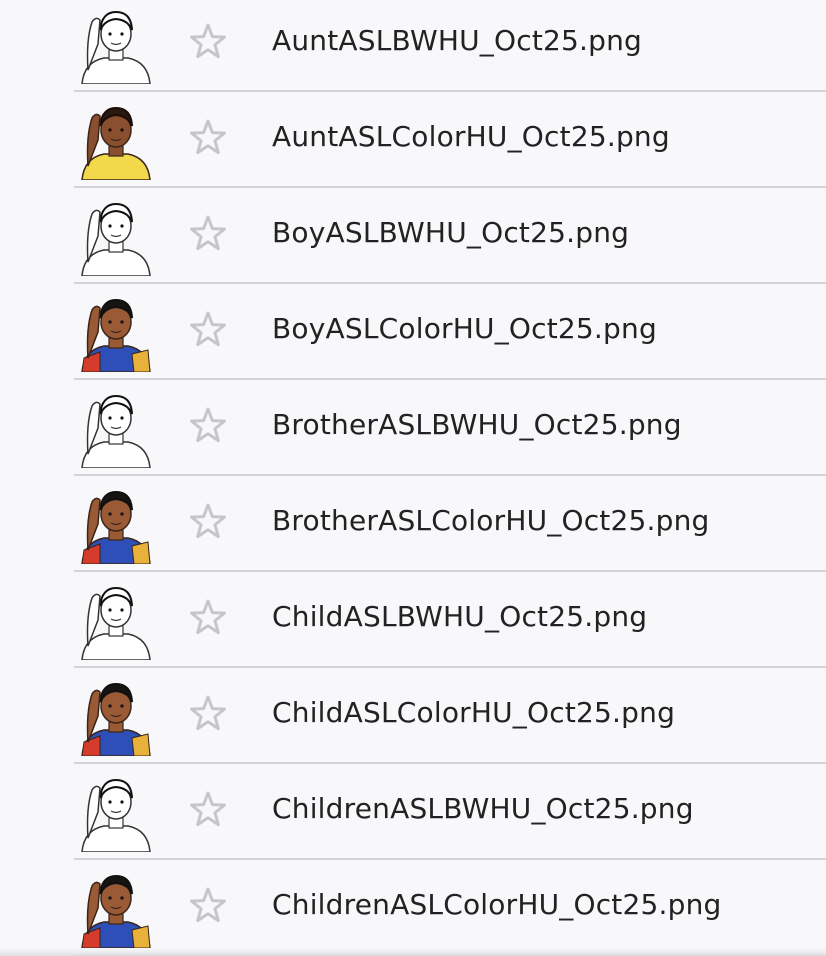 The width and height of the screenshot is (826, 956). I want to click on file-name: BrotherASLColorHU_Oct25.png, so click(491, 521).